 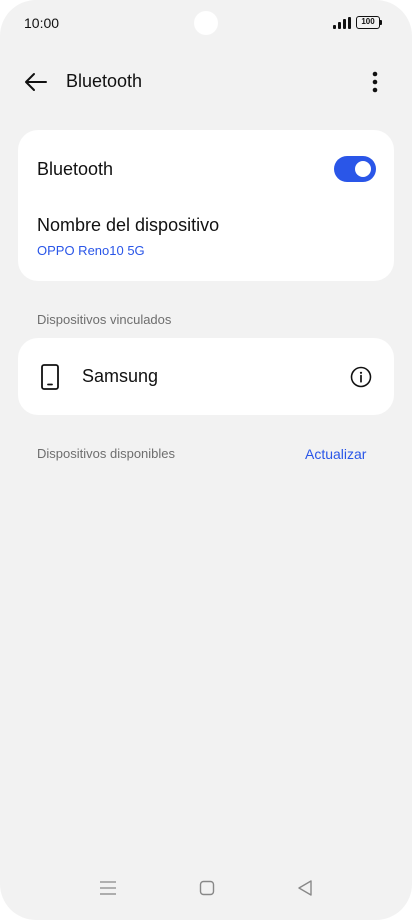 I want to click on camera-cutout, so click(x=206, y=23).